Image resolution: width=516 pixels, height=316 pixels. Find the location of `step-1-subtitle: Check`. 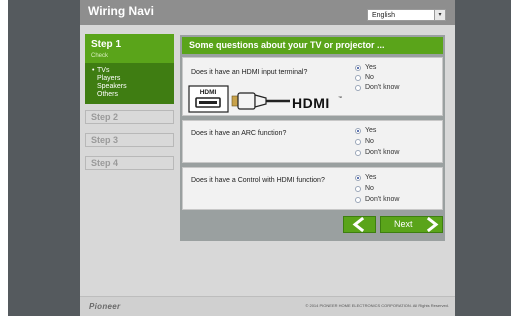

step-1-subtitle: Check is located at coordinates (100, 56).